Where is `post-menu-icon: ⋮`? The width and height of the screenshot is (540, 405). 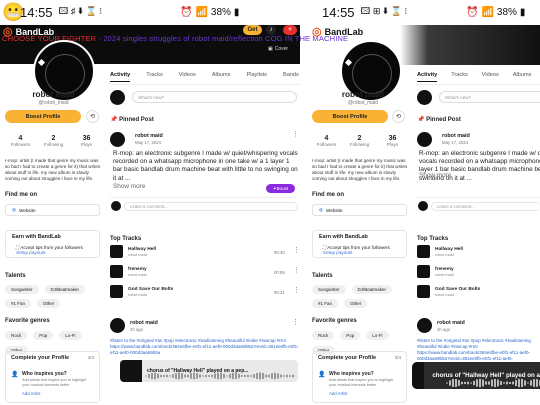 post-menu-icon: ⋮ is located at coordinates (295, 134).